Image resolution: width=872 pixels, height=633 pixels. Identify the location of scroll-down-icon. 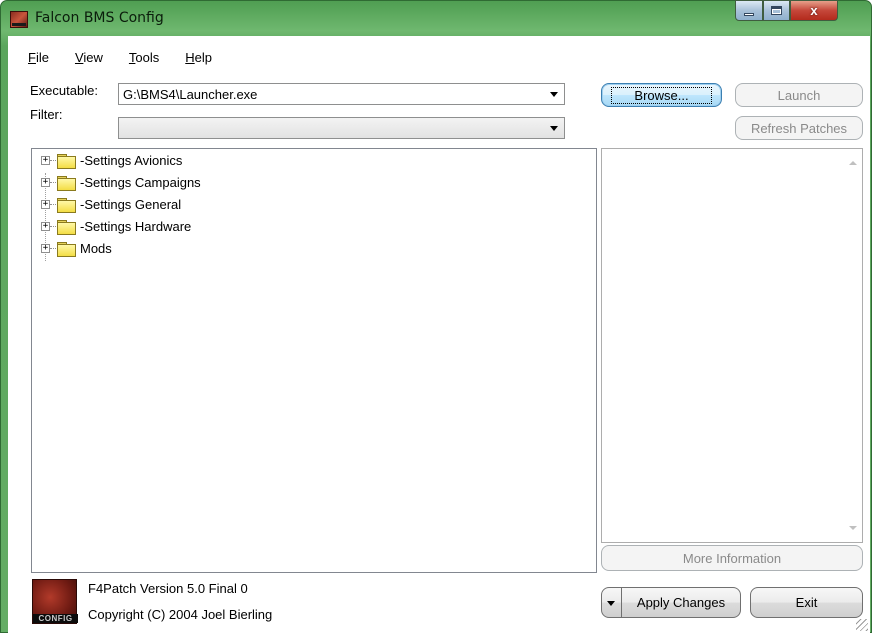
(853, 528).